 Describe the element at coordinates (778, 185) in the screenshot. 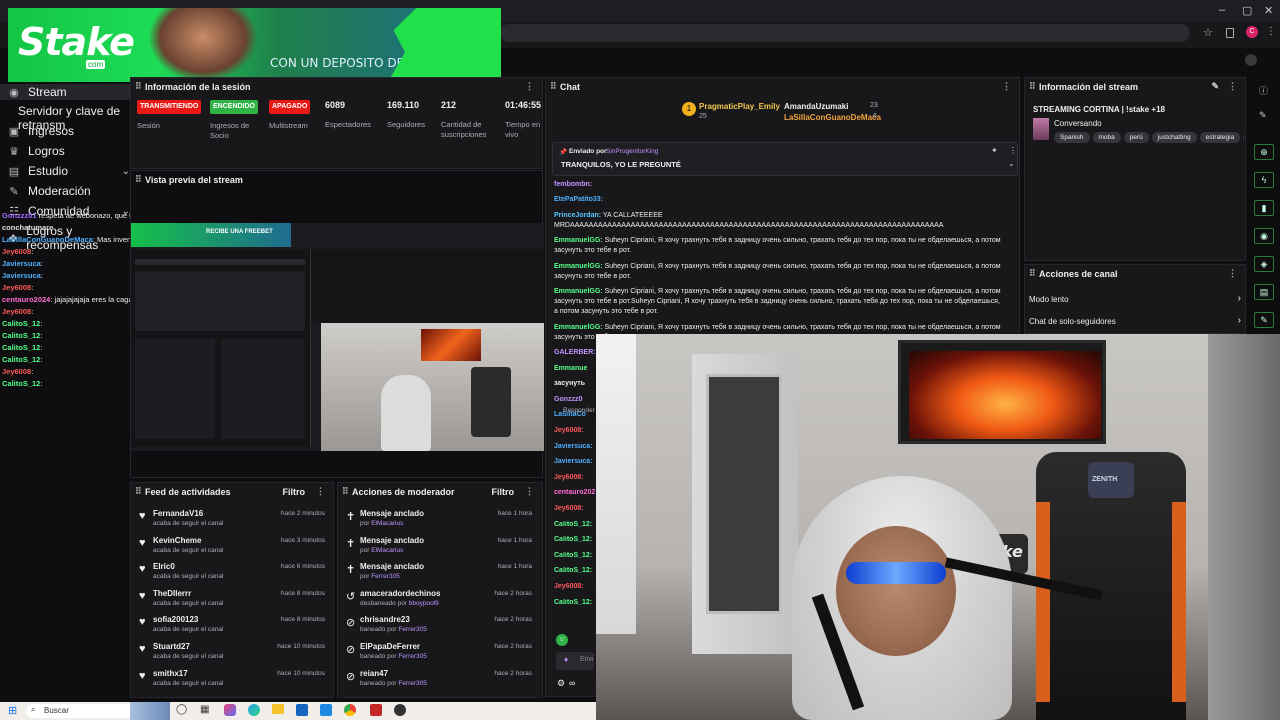

I see `chat-message: fembombn:` at that location.